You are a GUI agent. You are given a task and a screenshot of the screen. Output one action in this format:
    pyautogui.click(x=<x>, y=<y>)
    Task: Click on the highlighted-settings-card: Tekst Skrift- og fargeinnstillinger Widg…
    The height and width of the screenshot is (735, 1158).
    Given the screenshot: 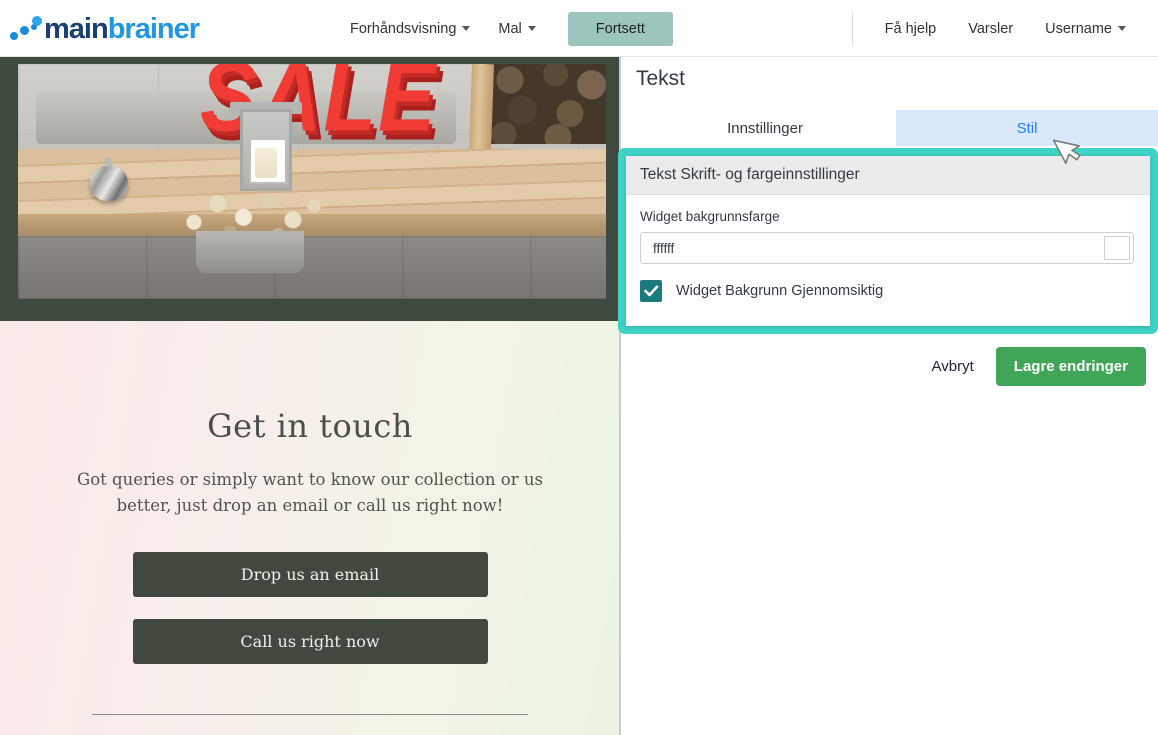 What is the action you would take?
    pyautogui.click(x=888, y=241)
    